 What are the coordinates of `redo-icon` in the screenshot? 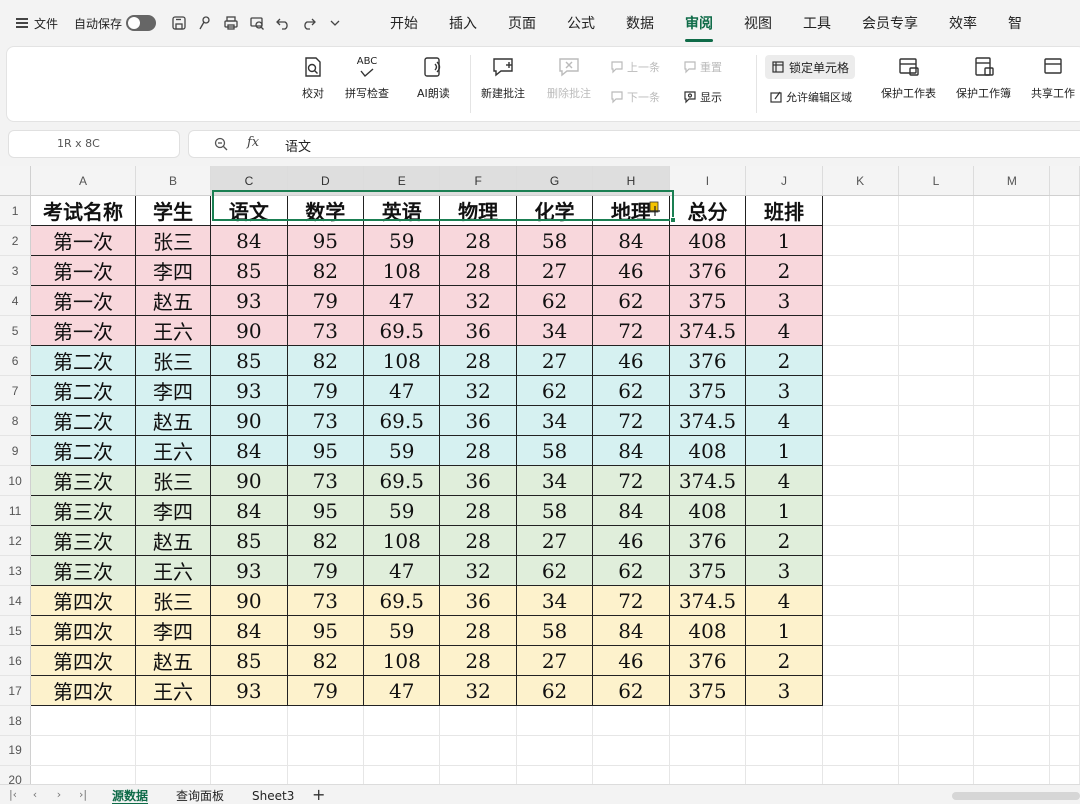 It's located at (309, 23).